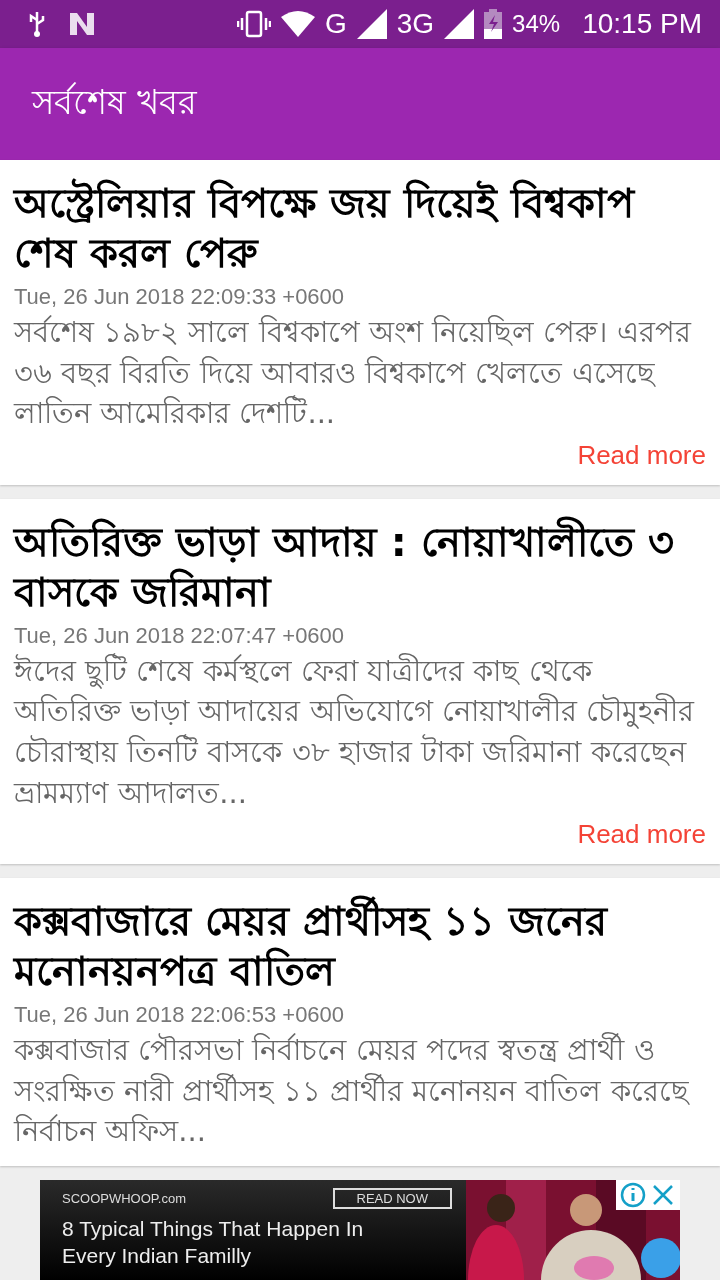 Image resolution: width=720 pixels, height=1280 pixels. Describe the element at coordinates (253, 24) in the screenshot. I see `vibrate-icon` at that location.